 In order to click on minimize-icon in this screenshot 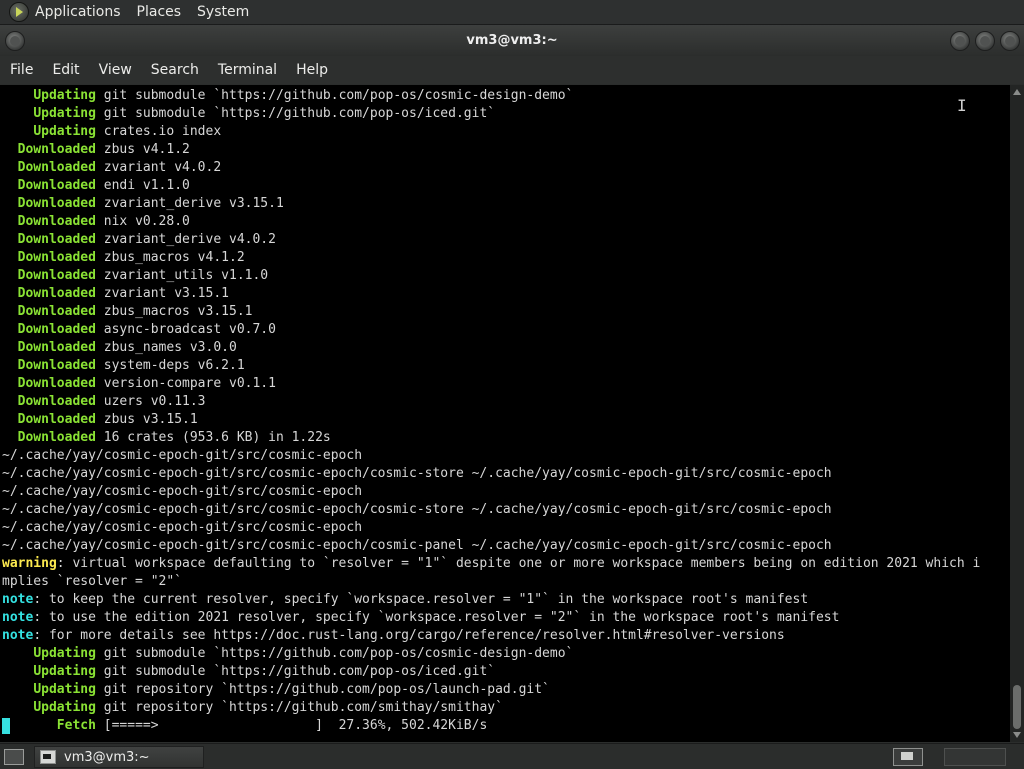, I will do `click(960, 41)`.